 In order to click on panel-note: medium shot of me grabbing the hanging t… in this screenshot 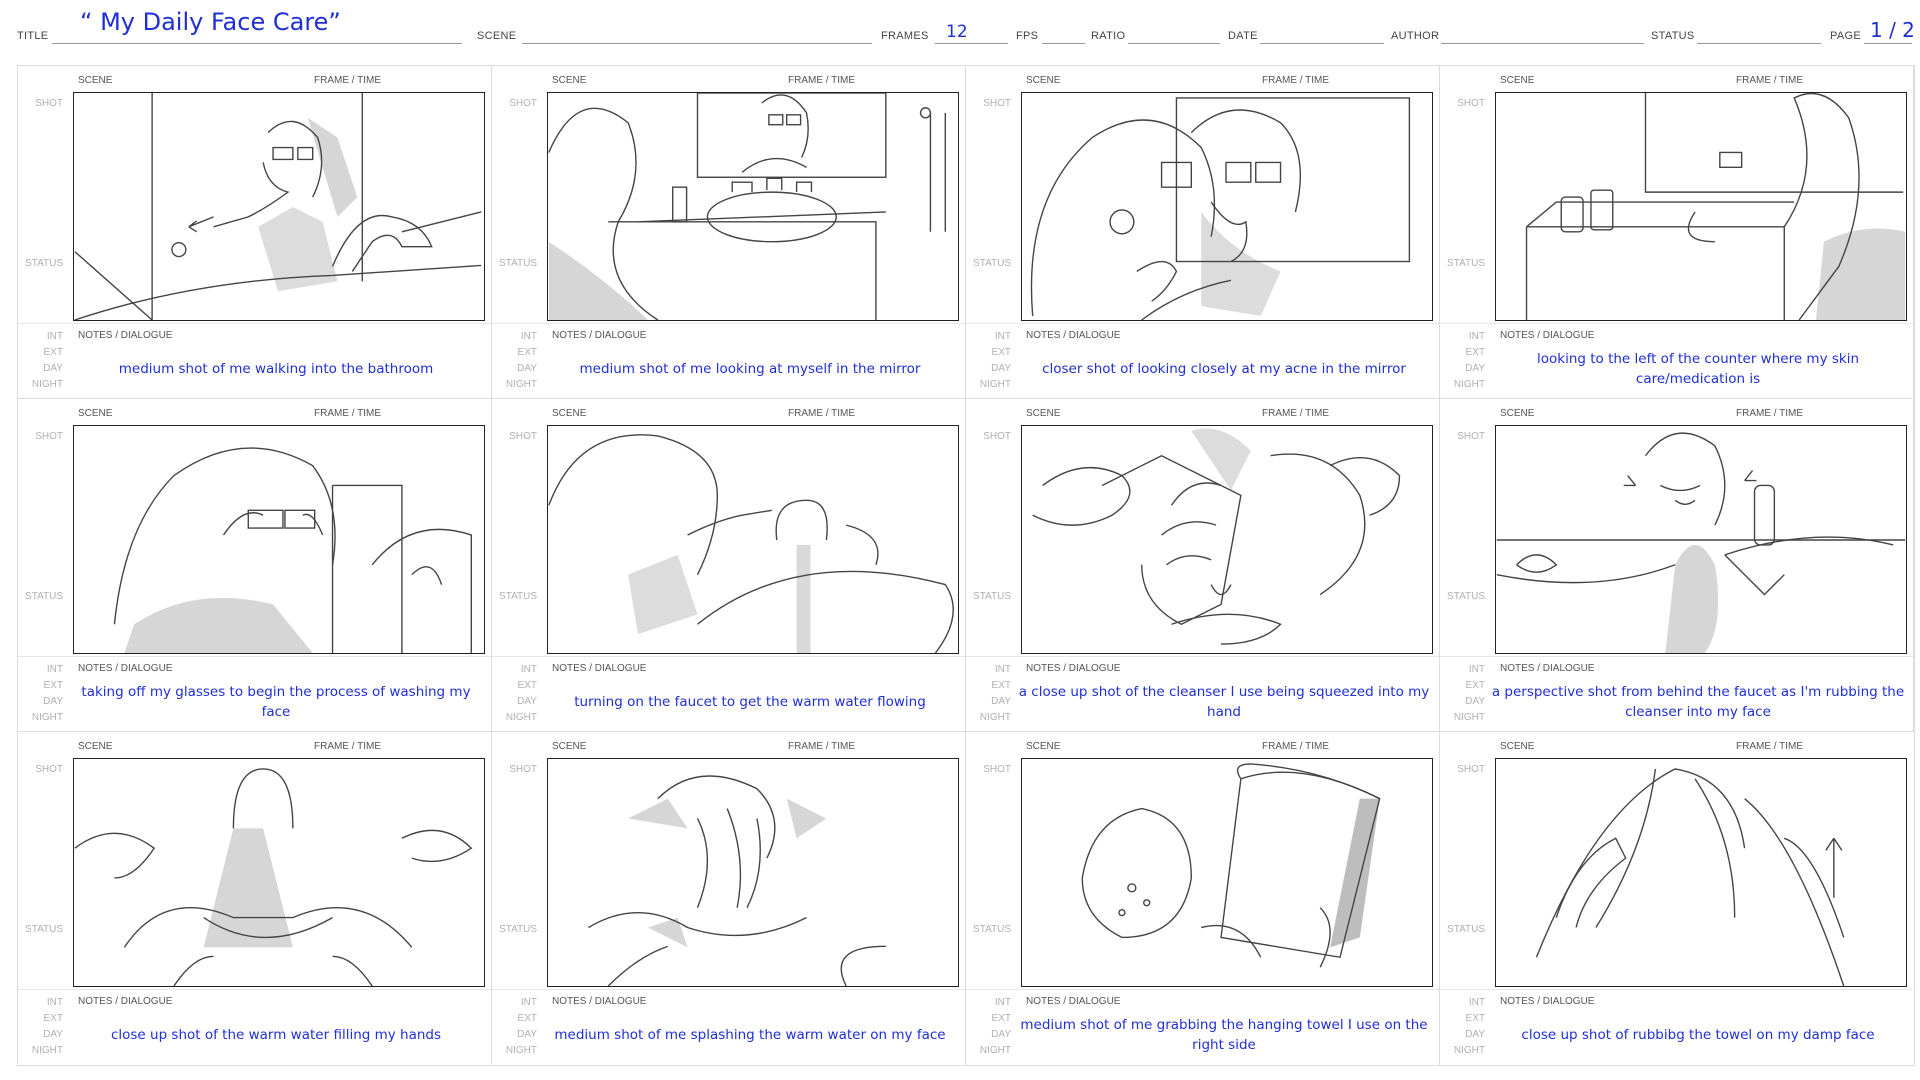, I will do `click(1224, 1035)`.